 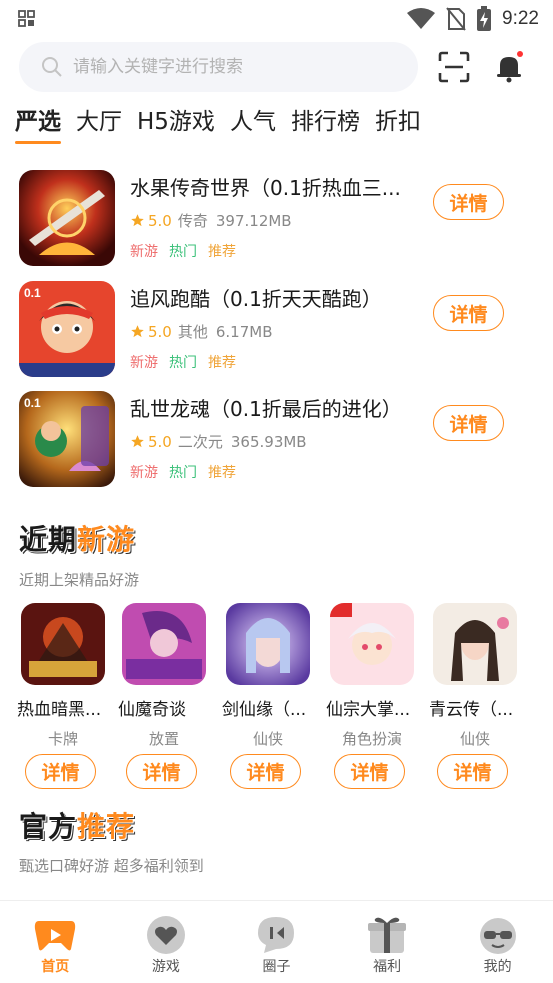 I want to click on nav-games: 游戏, so click(x=166, y=942).